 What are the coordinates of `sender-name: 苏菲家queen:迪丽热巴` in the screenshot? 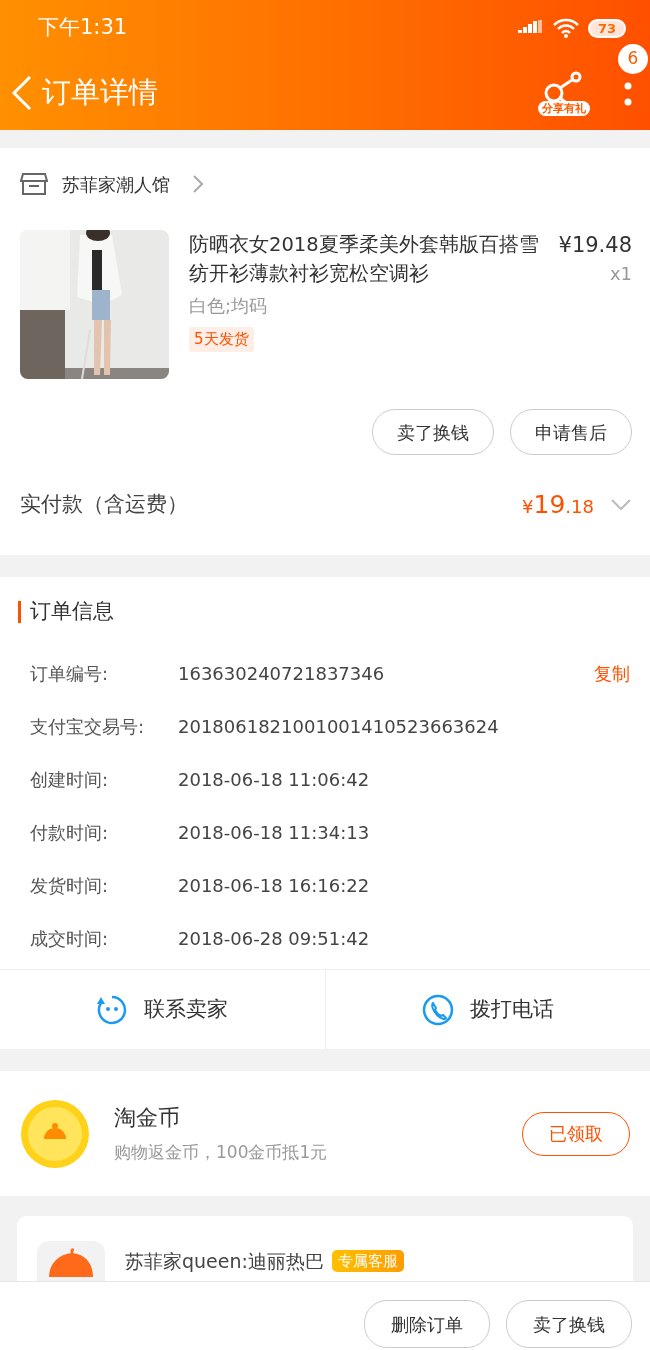 It's located at (224, 1261).